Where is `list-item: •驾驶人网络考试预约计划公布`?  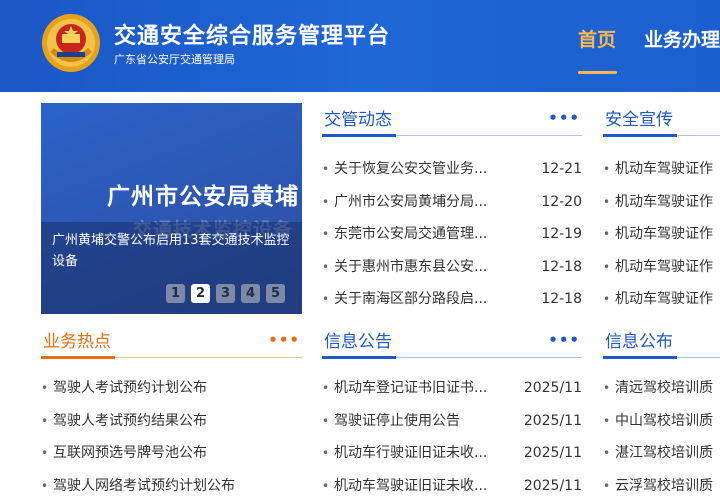 list-item: •驾驶人网络考试预约计划公布 is located at coordinates (171, 486).